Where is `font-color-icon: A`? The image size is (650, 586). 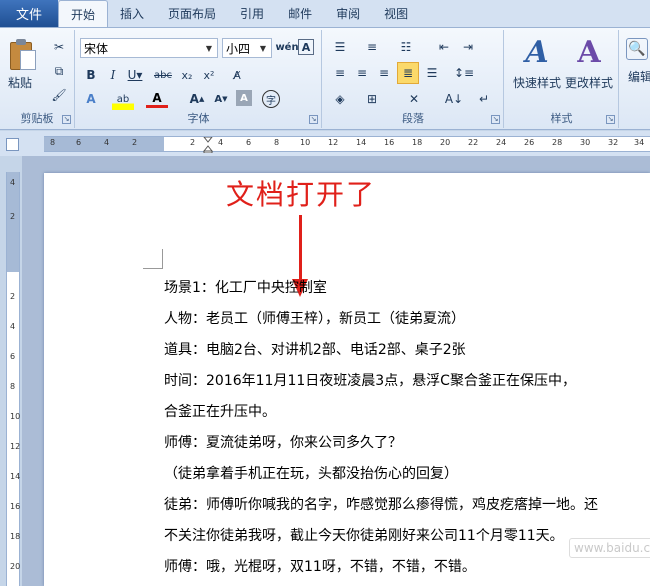 font-color-icon: A is located at coordinates (157, 99).